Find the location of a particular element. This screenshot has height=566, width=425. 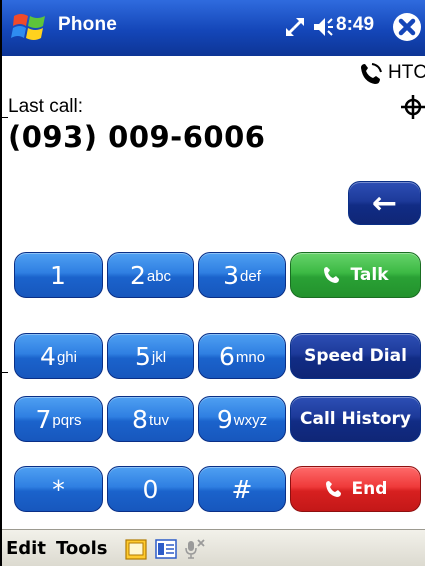

call-history-button: Call History is located at coordinates (355, 419).